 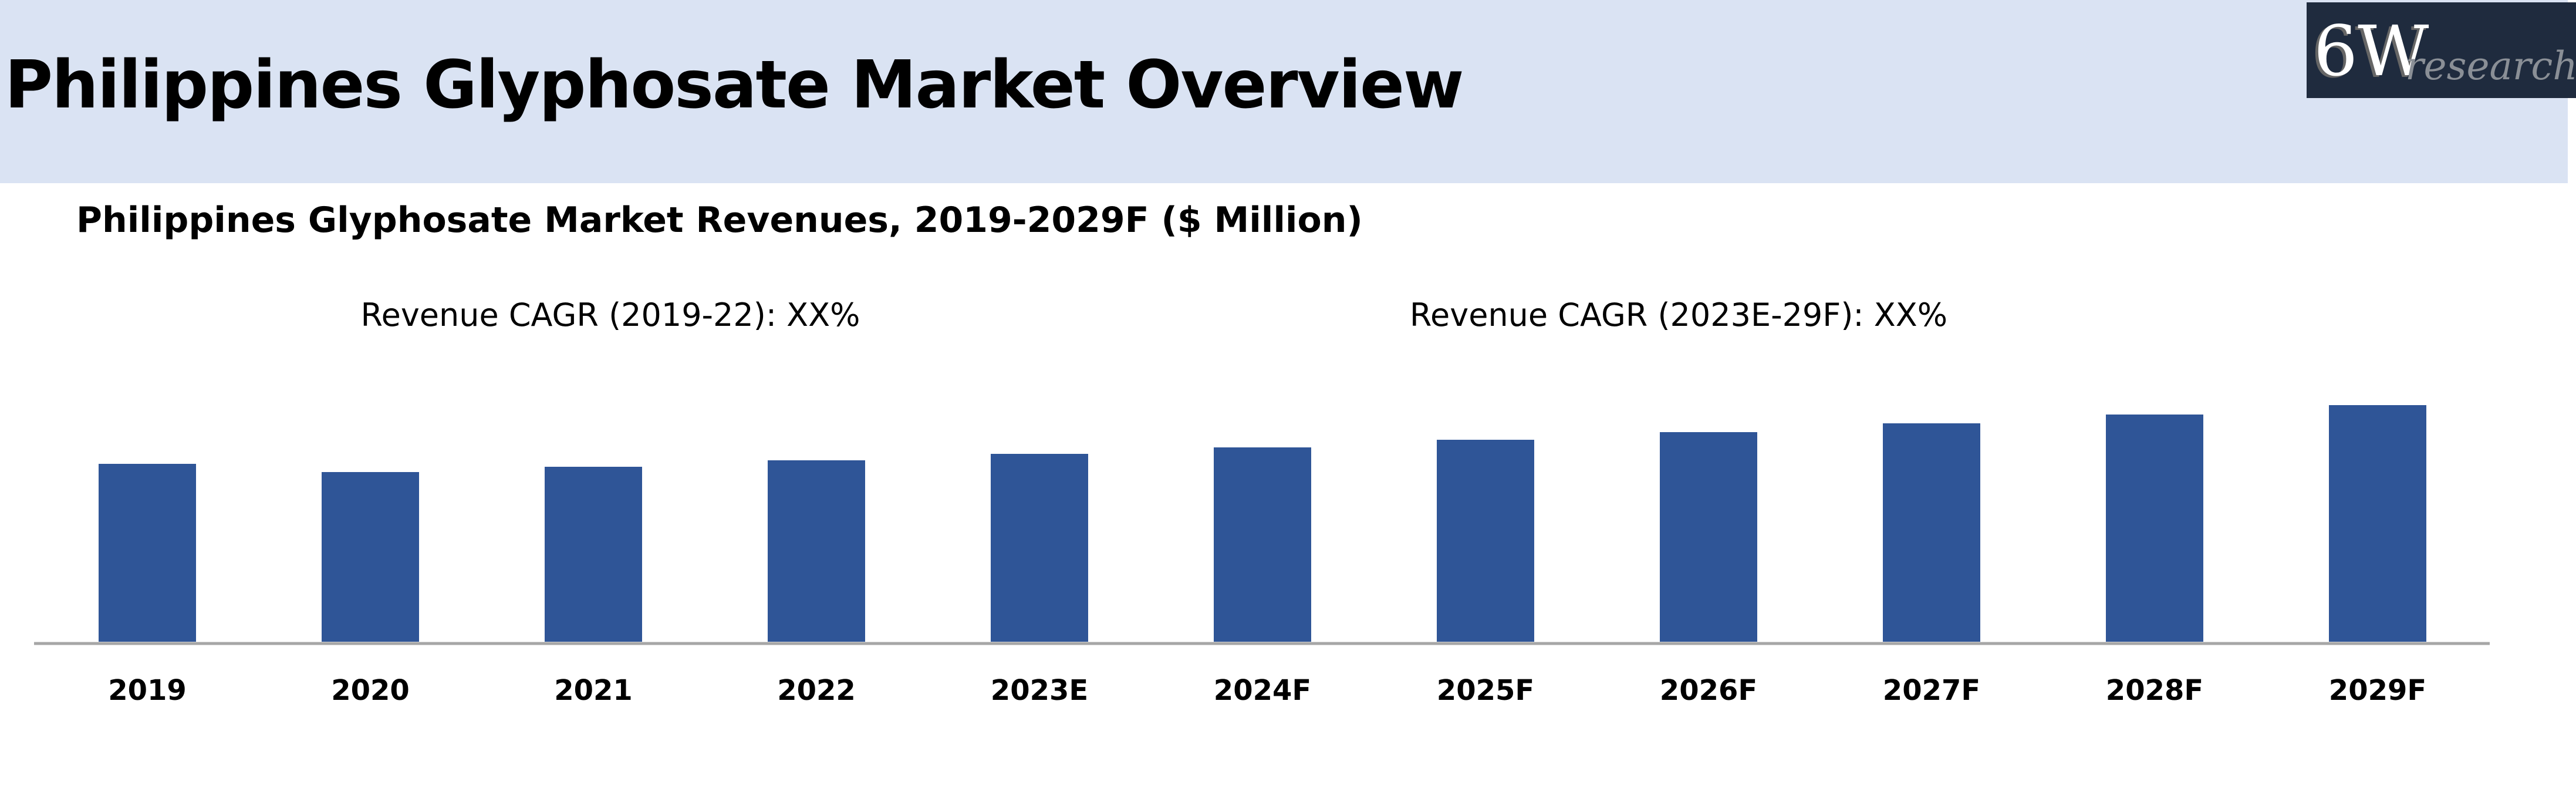 What do you see at coordinates (1708, 691) in the screenshot?
I see `x-tick-label: 2026F` at bounding box center [1708, 691].